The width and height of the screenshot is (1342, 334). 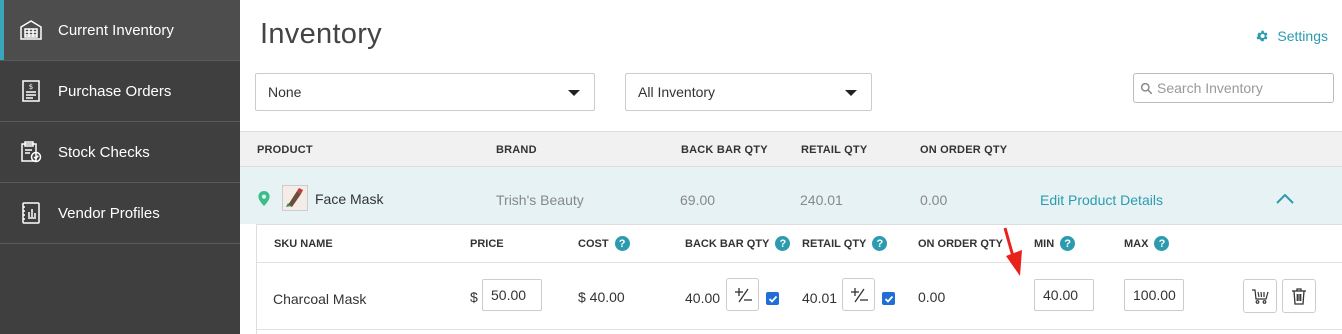 I want to click on adjust-back-bar-qty-button, so click(x=742, y=294).